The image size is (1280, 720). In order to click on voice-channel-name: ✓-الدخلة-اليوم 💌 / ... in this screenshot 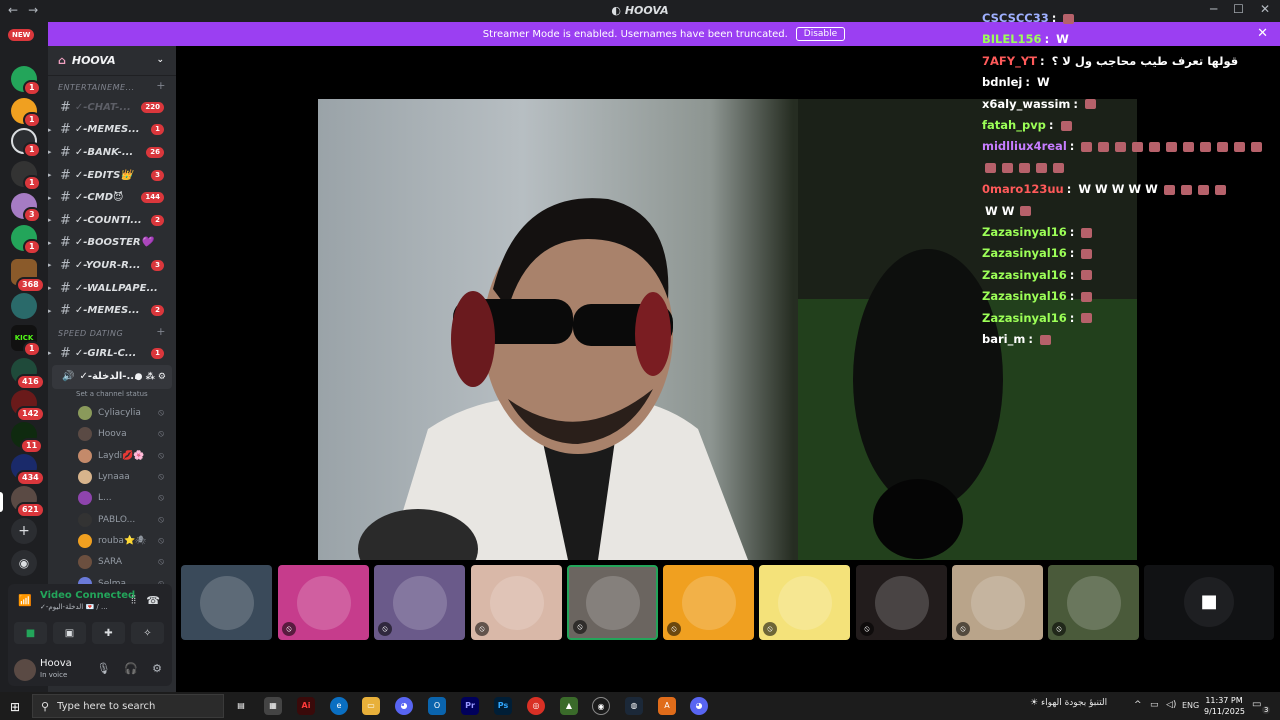, I will do `click(74, 607)`.